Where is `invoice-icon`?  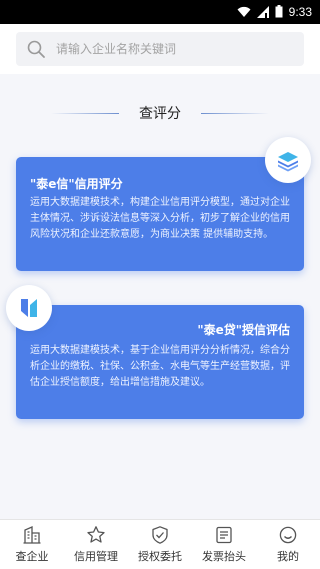
invoice-icon is located at coordinates (224, 535).